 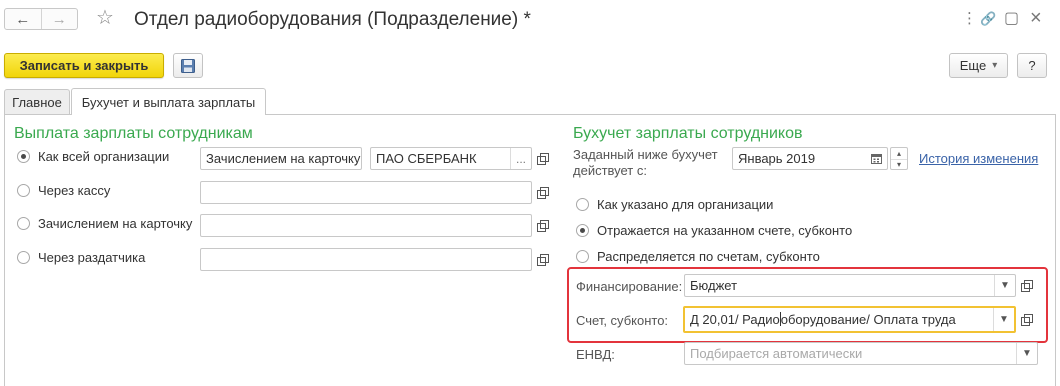 I want to click on forward-arrow-icon: →, so click(x=59, y=19).